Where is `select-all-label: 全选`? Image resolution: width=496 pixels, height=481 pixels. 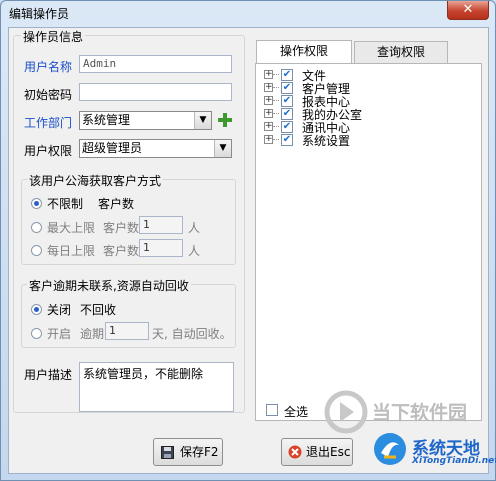 select-all-label: 全选 is located at coordinates (296, 412).